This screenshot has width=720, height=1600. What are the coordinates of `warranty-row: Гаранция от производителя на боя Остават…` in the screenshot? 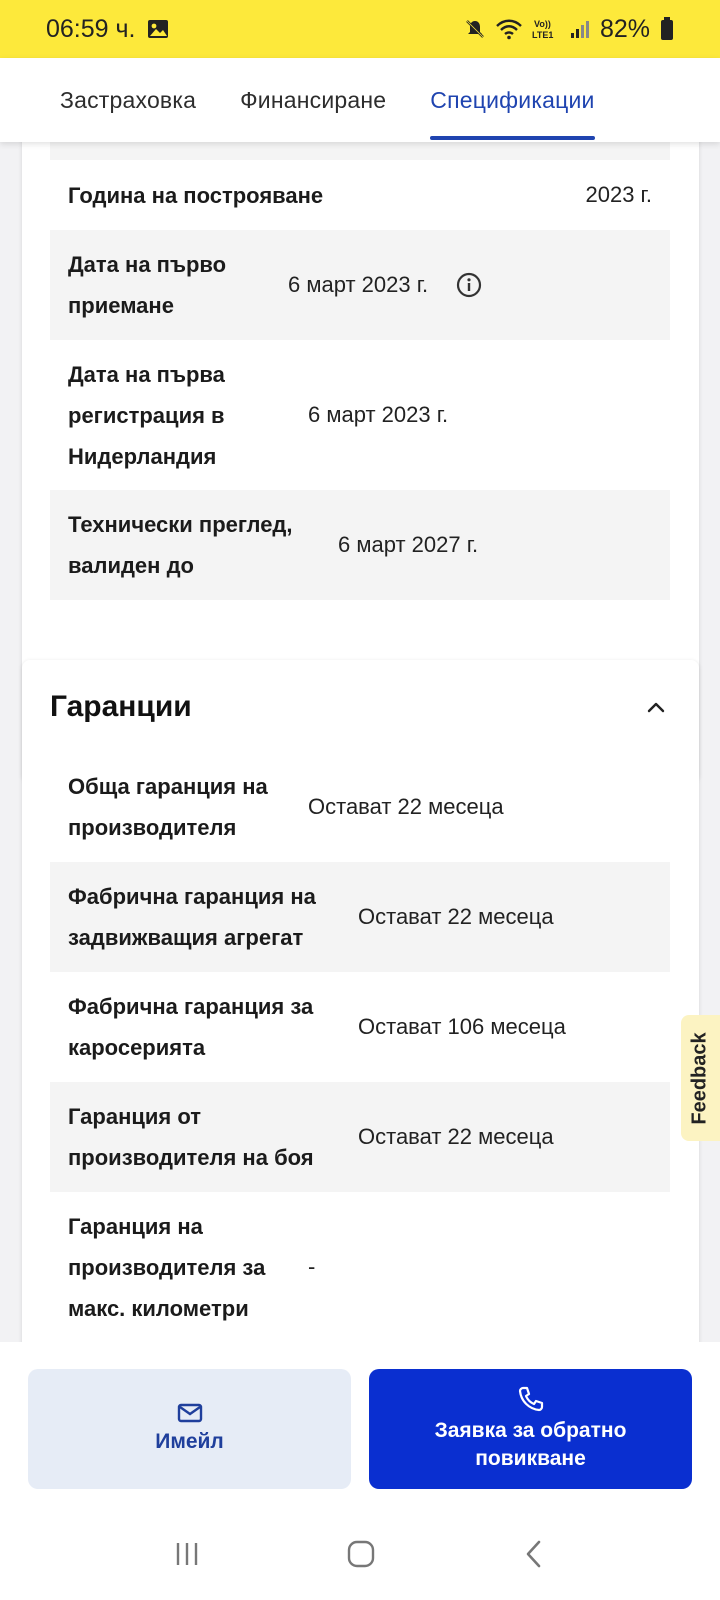 It's located at (360, 1137).